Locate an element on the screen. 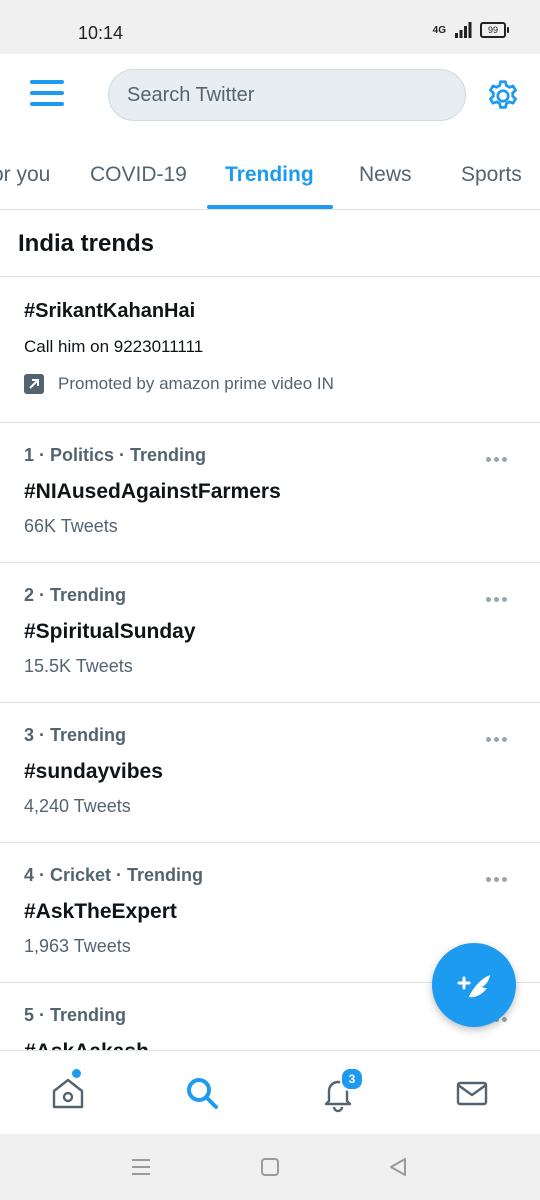 The height and width of the screenshot is (1200, 540). trend-hashtag: #AskTheExpert is located at coordinates (100, 911).